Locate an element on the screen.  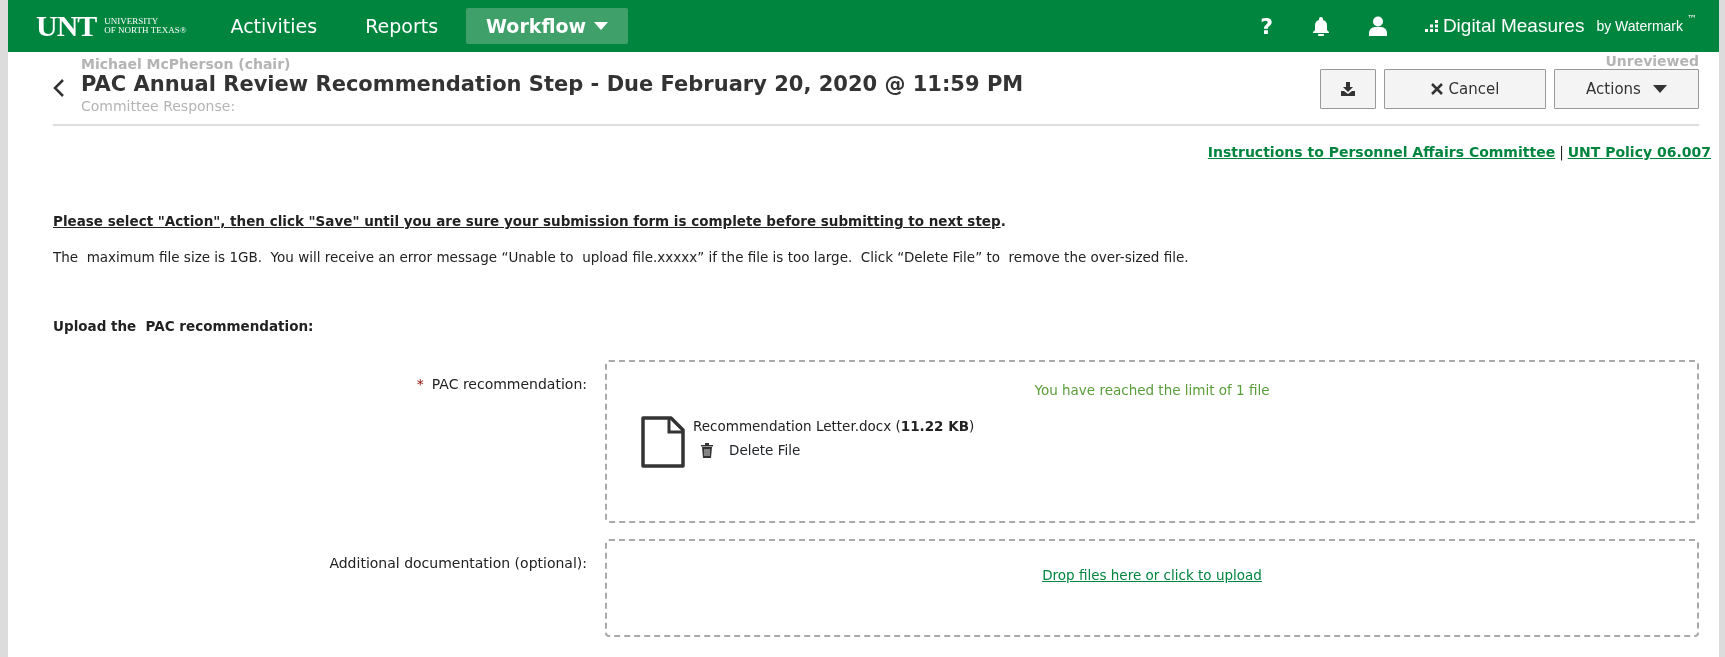
field-label: Additional documentation (optional): is located at coordinates (458, 562).